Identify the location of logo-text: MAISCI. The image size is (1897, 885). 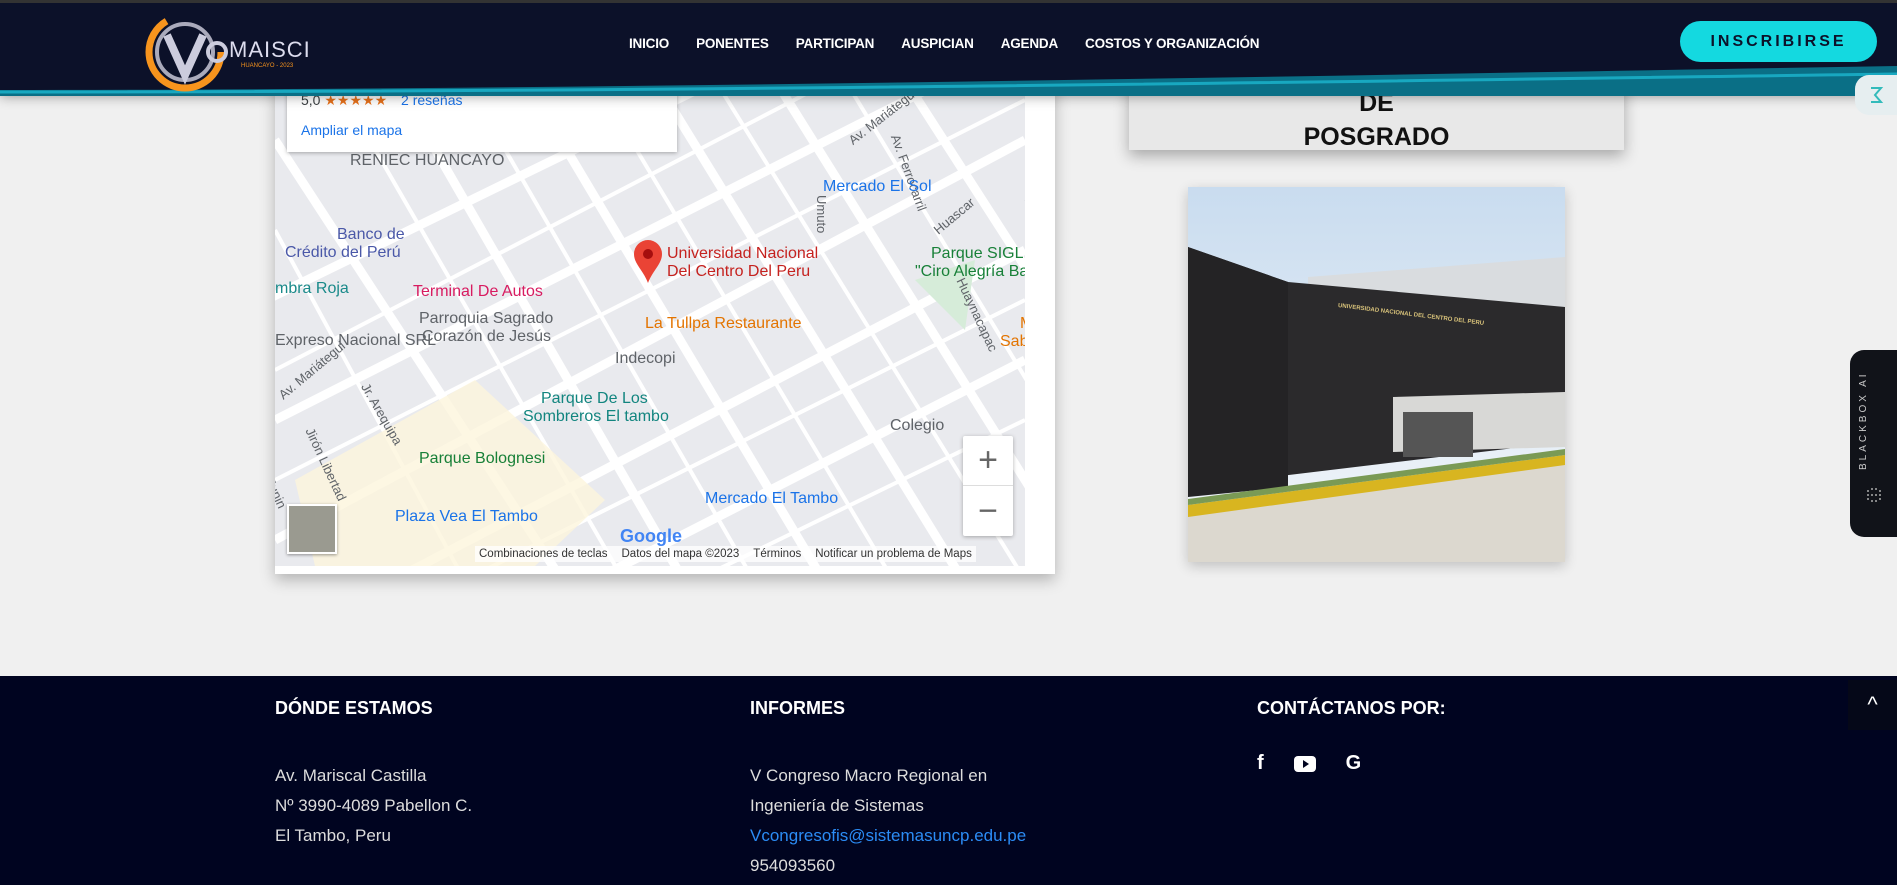
(270, 49).